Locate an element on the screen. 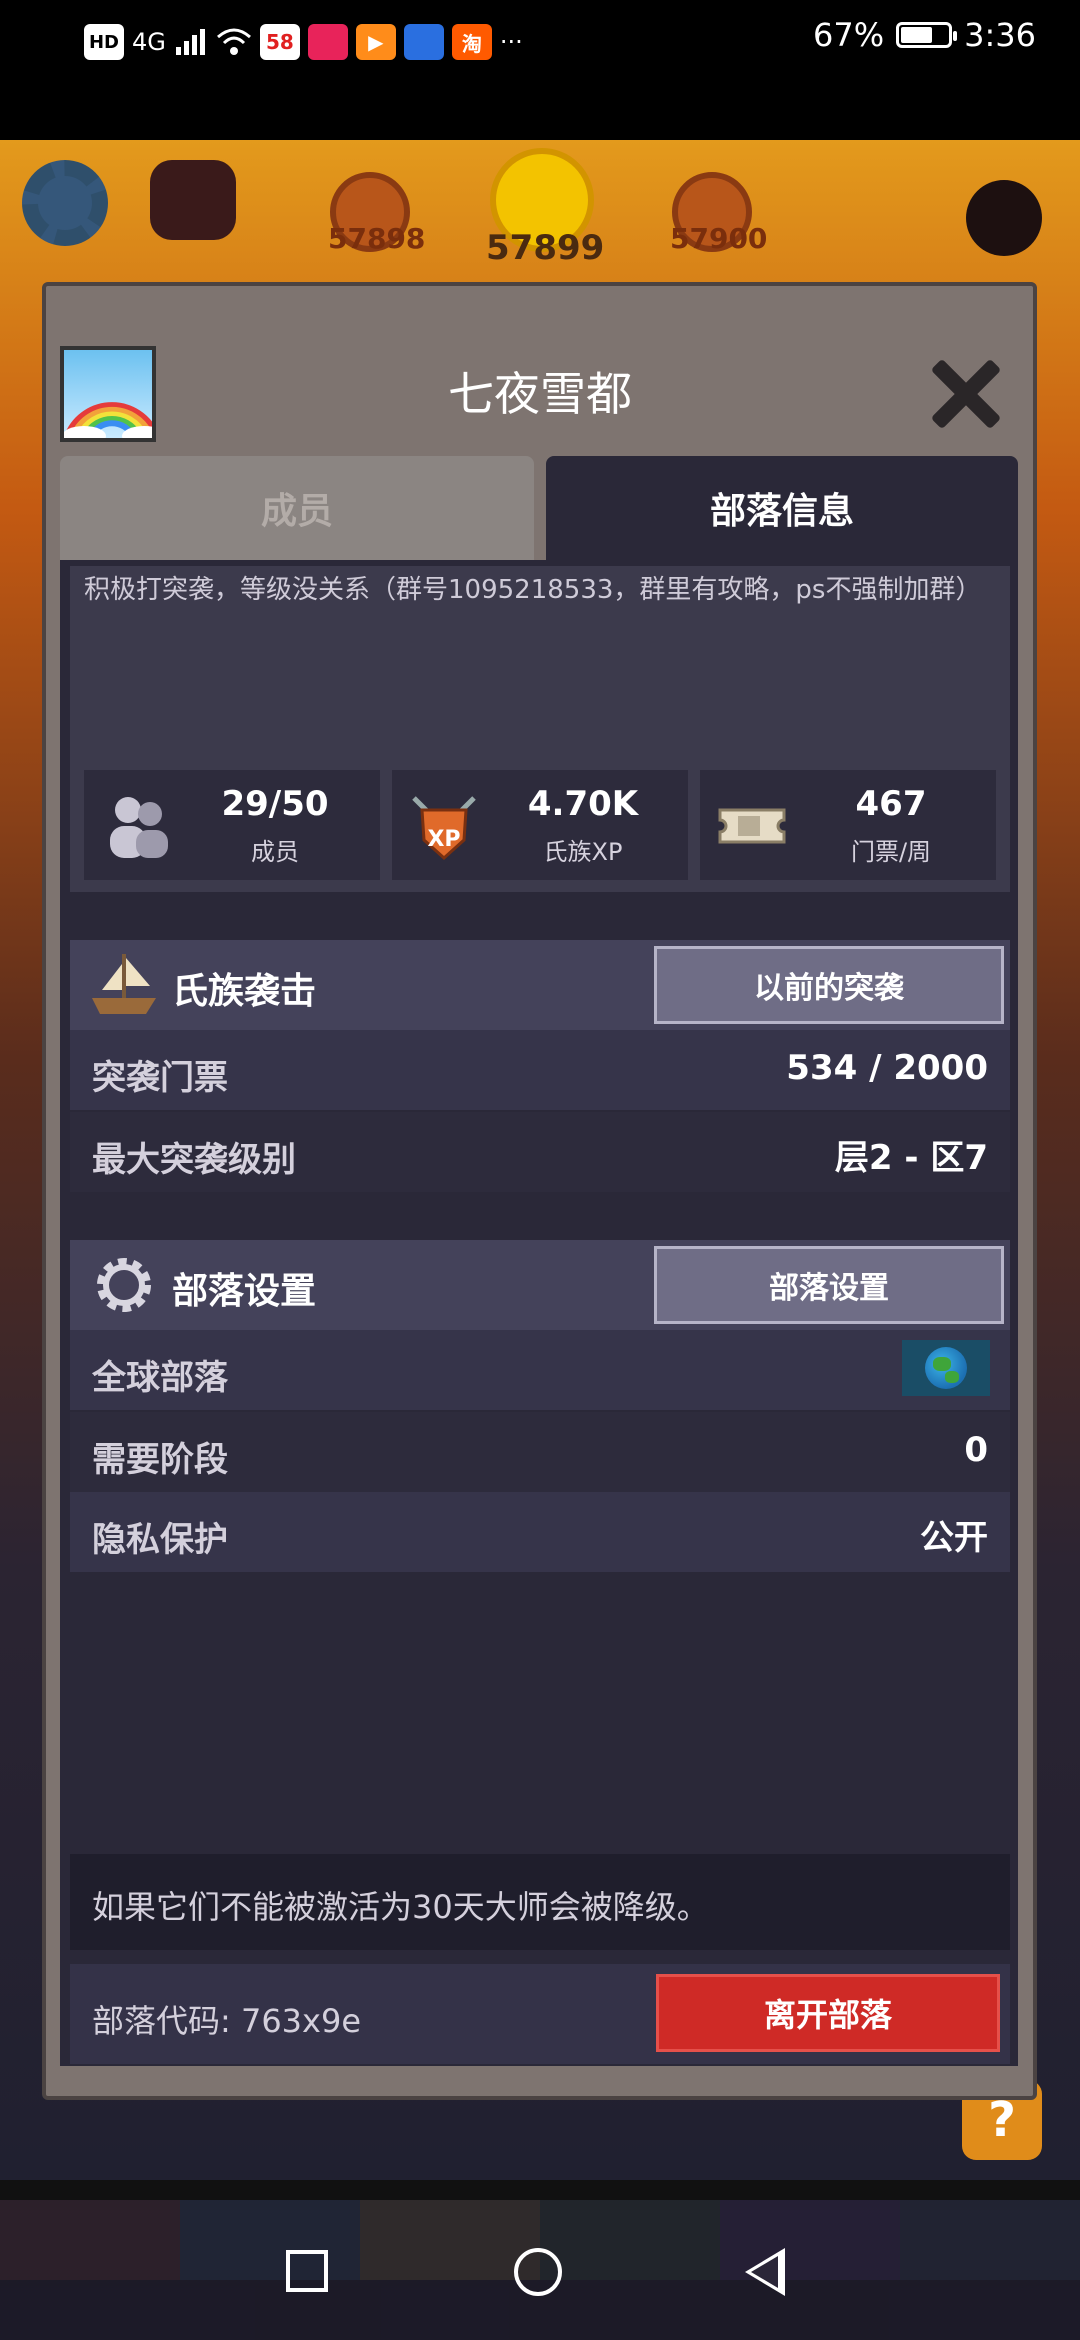 The width and height of the screenshot is (1080, 2340). demotion-notice: 如果它们不能被激活为30天大师会被降级。 is located at coordinates (540, 1902).